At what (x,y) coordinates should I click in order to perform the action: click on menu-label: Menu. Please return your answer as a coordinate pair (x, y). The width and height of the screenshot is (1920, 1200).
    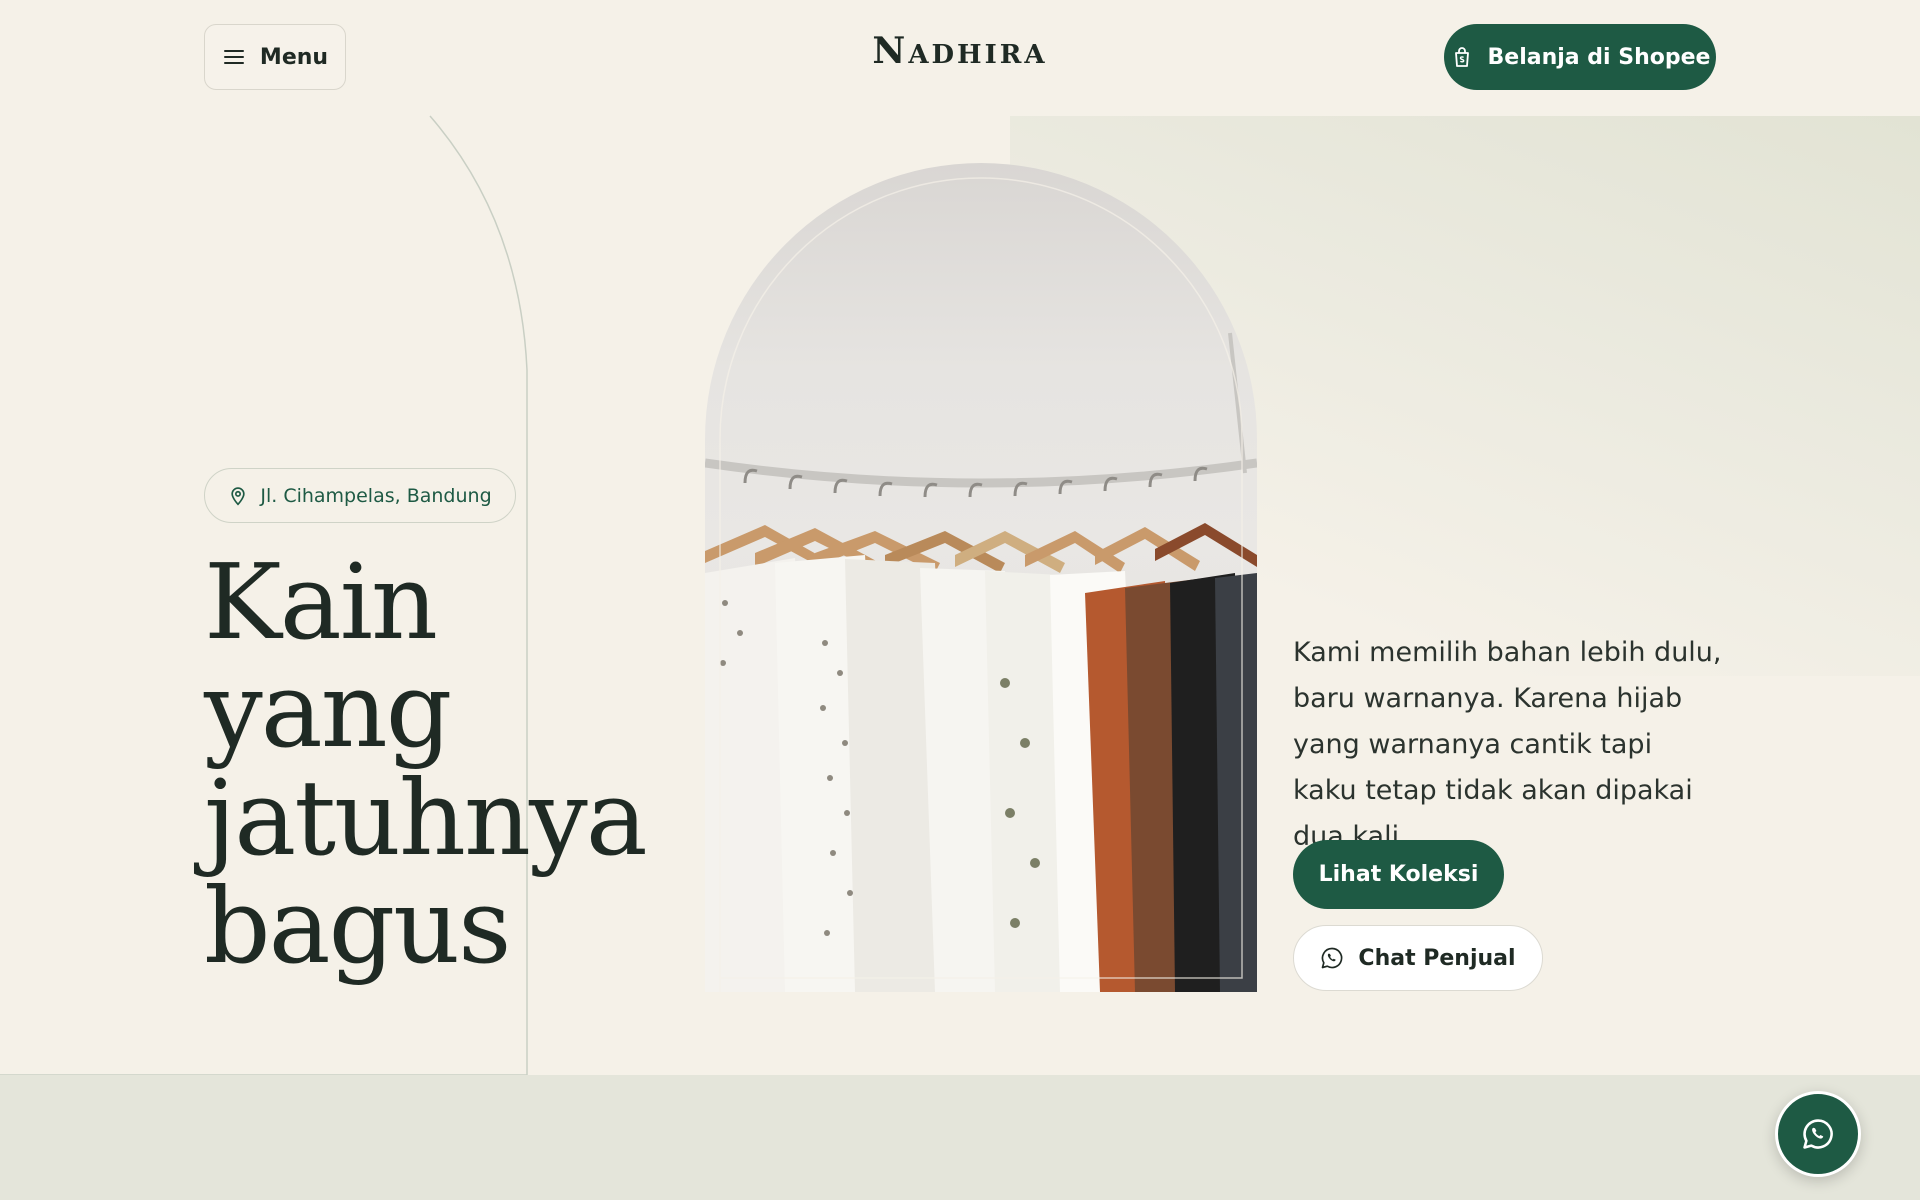
    Looking at the image, I should click on (294, 57).